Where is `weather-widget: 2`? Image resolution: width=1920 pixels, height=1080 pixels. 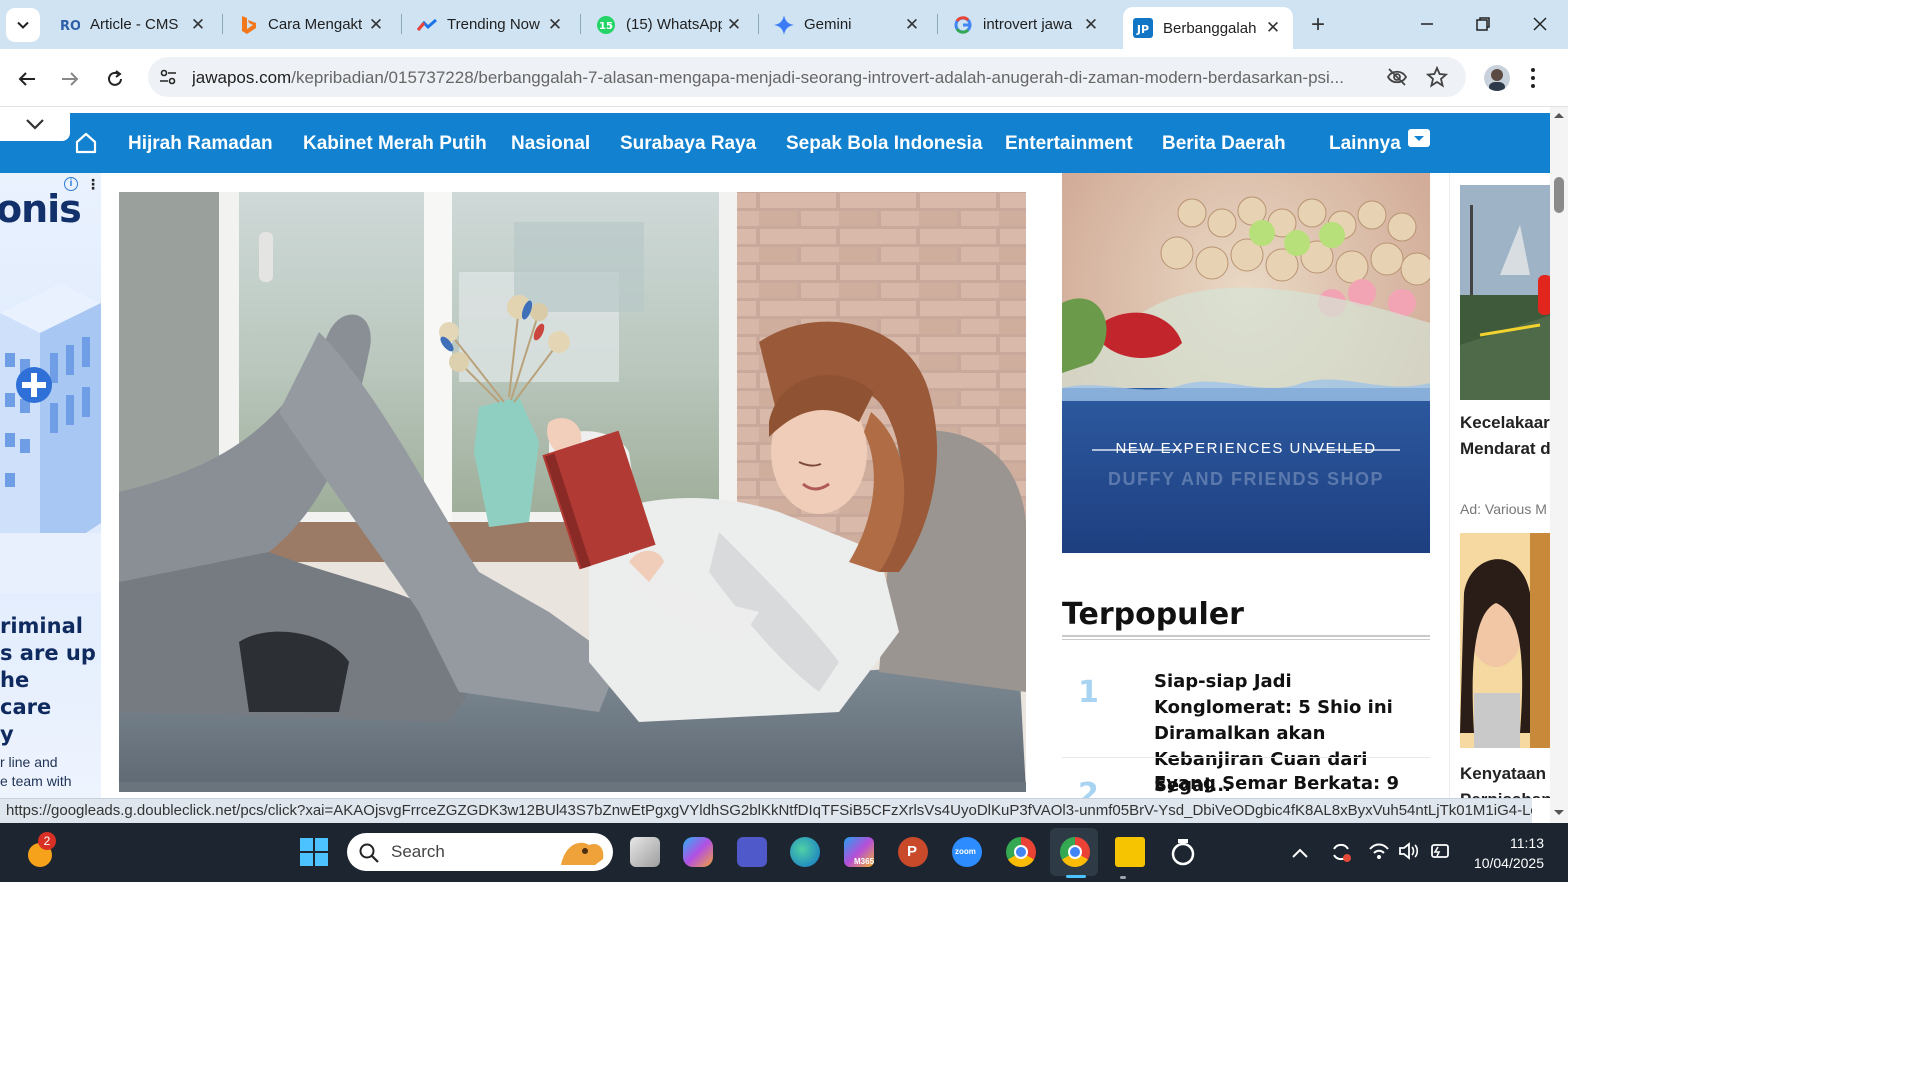 weather-widget: 2 is located at coordinates (41, 850).